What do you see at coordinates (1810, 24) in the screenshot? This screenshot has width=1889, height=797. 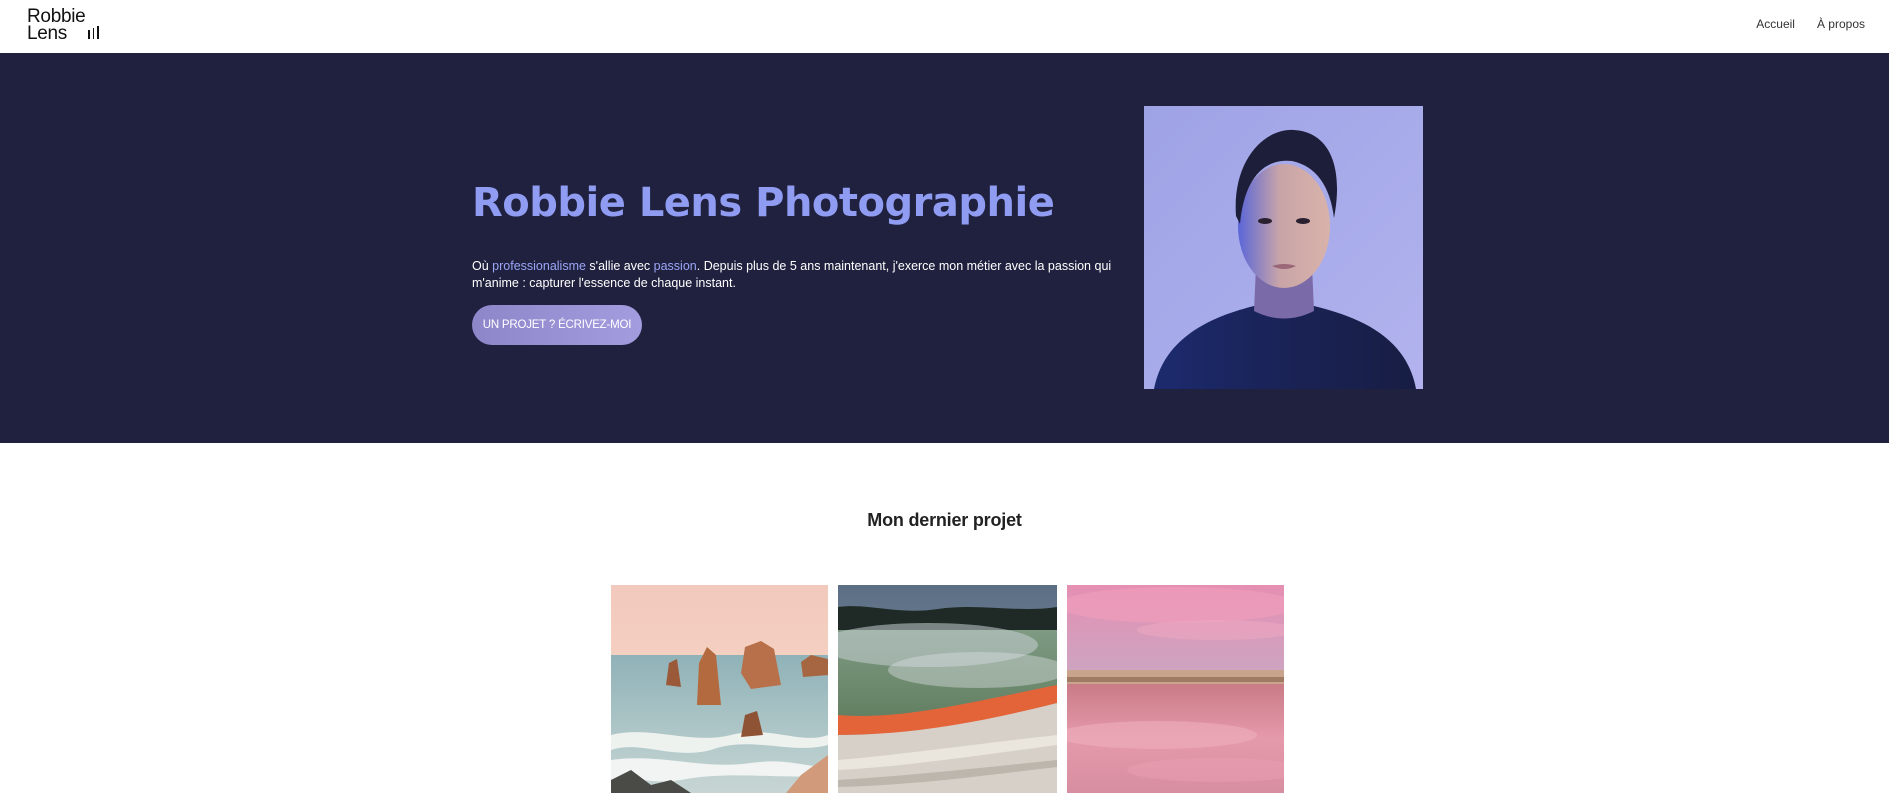 I see `main-nav: Accueil À propos` at bounding box center [1810, 24].